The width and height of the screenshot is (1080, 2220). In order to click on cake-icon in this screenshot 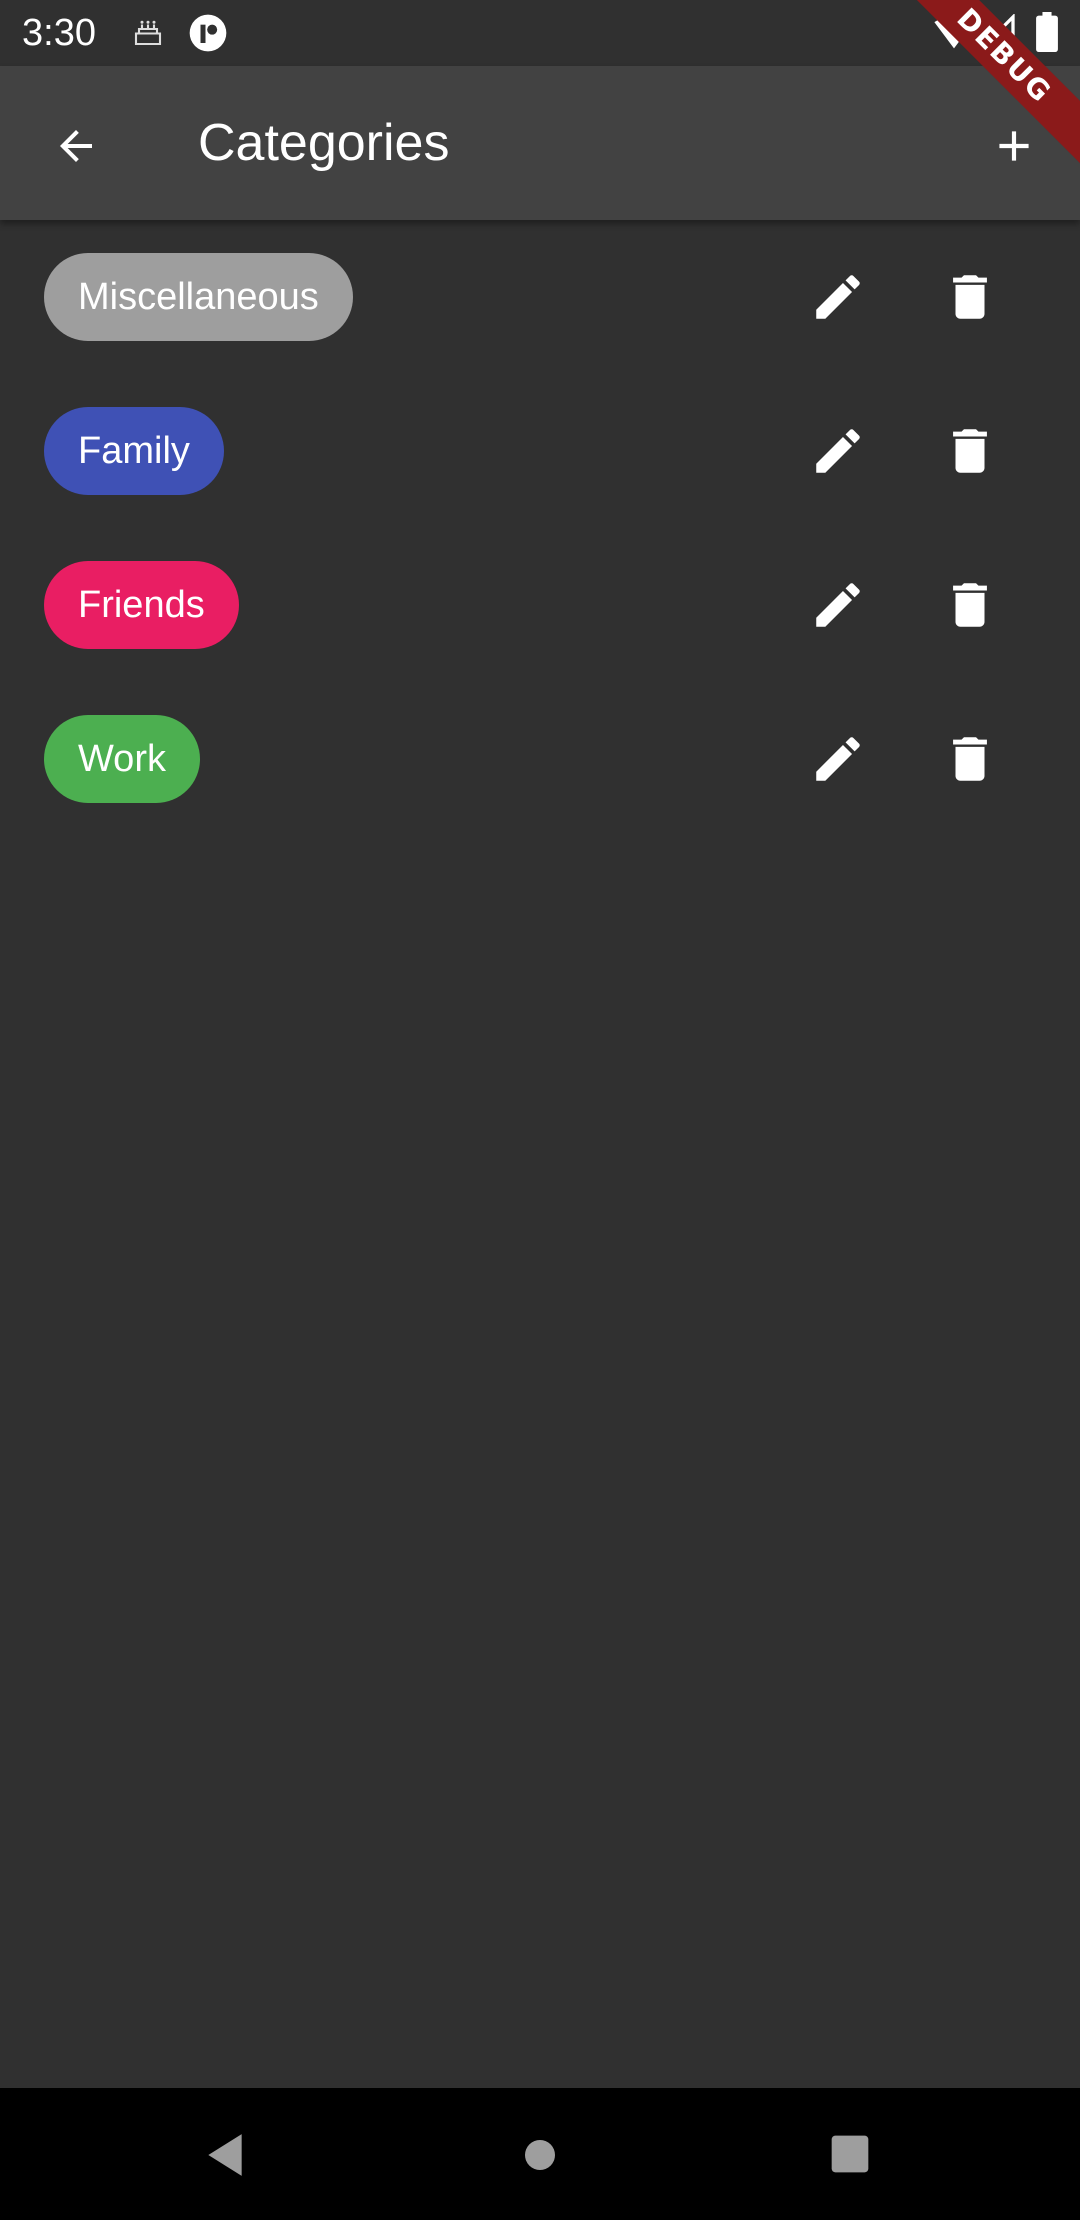, I will do `click(148, 33)`.